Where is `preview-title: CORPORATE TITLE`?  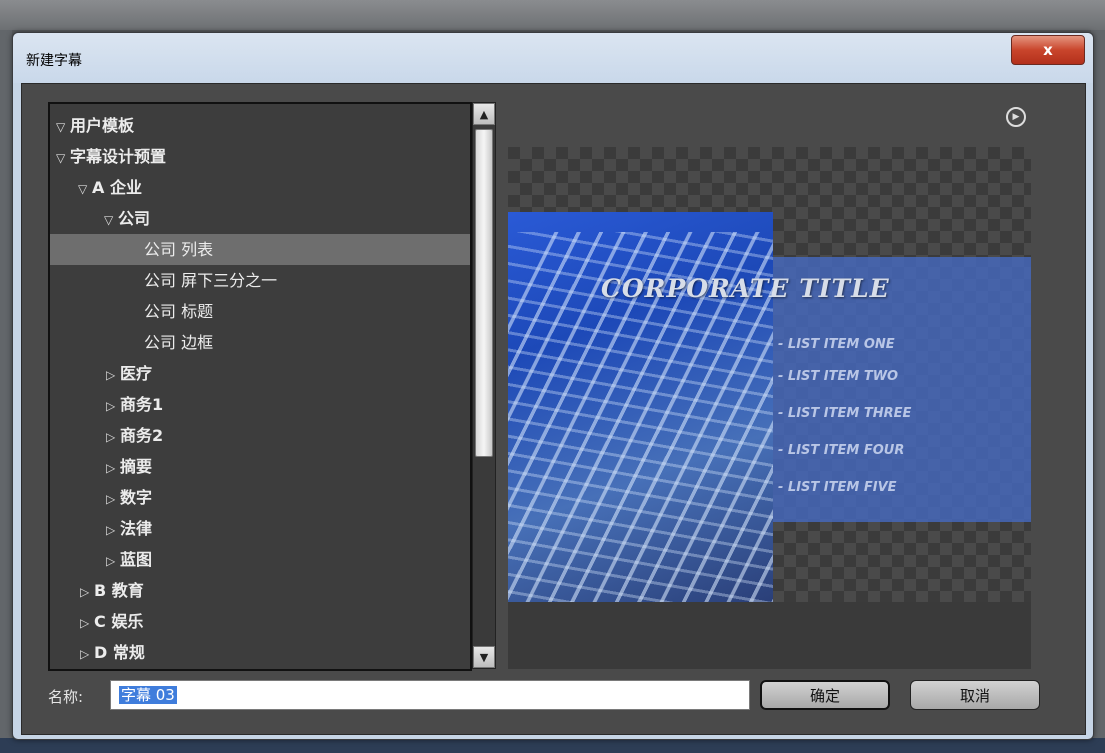
preview-title: CORPORATE TITLE is located at coordinates (745, 288).